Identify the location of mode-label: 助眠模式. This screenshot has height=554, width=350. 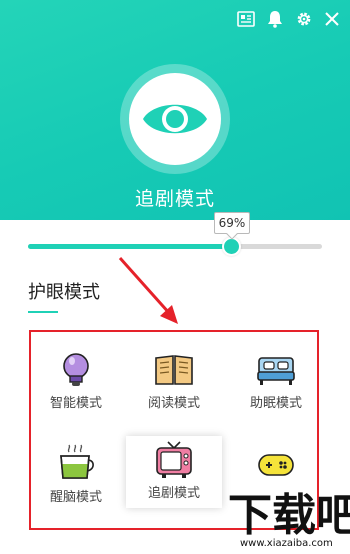
(275, 403).